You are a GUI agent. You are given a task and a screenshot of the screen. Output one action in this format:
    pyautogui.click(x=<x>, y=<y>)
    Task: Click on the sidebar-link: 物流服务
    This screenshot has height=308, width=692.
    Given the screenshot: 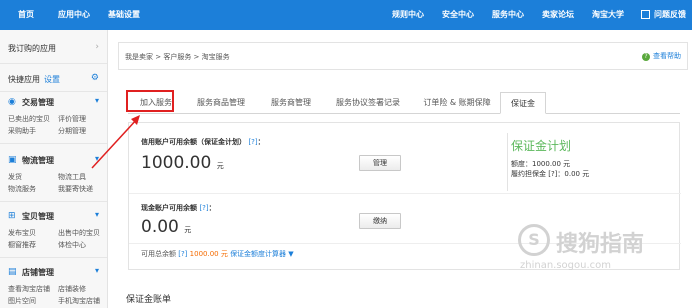 What is the action you would take?
    pyautogui.click(x=22, y=189)
    